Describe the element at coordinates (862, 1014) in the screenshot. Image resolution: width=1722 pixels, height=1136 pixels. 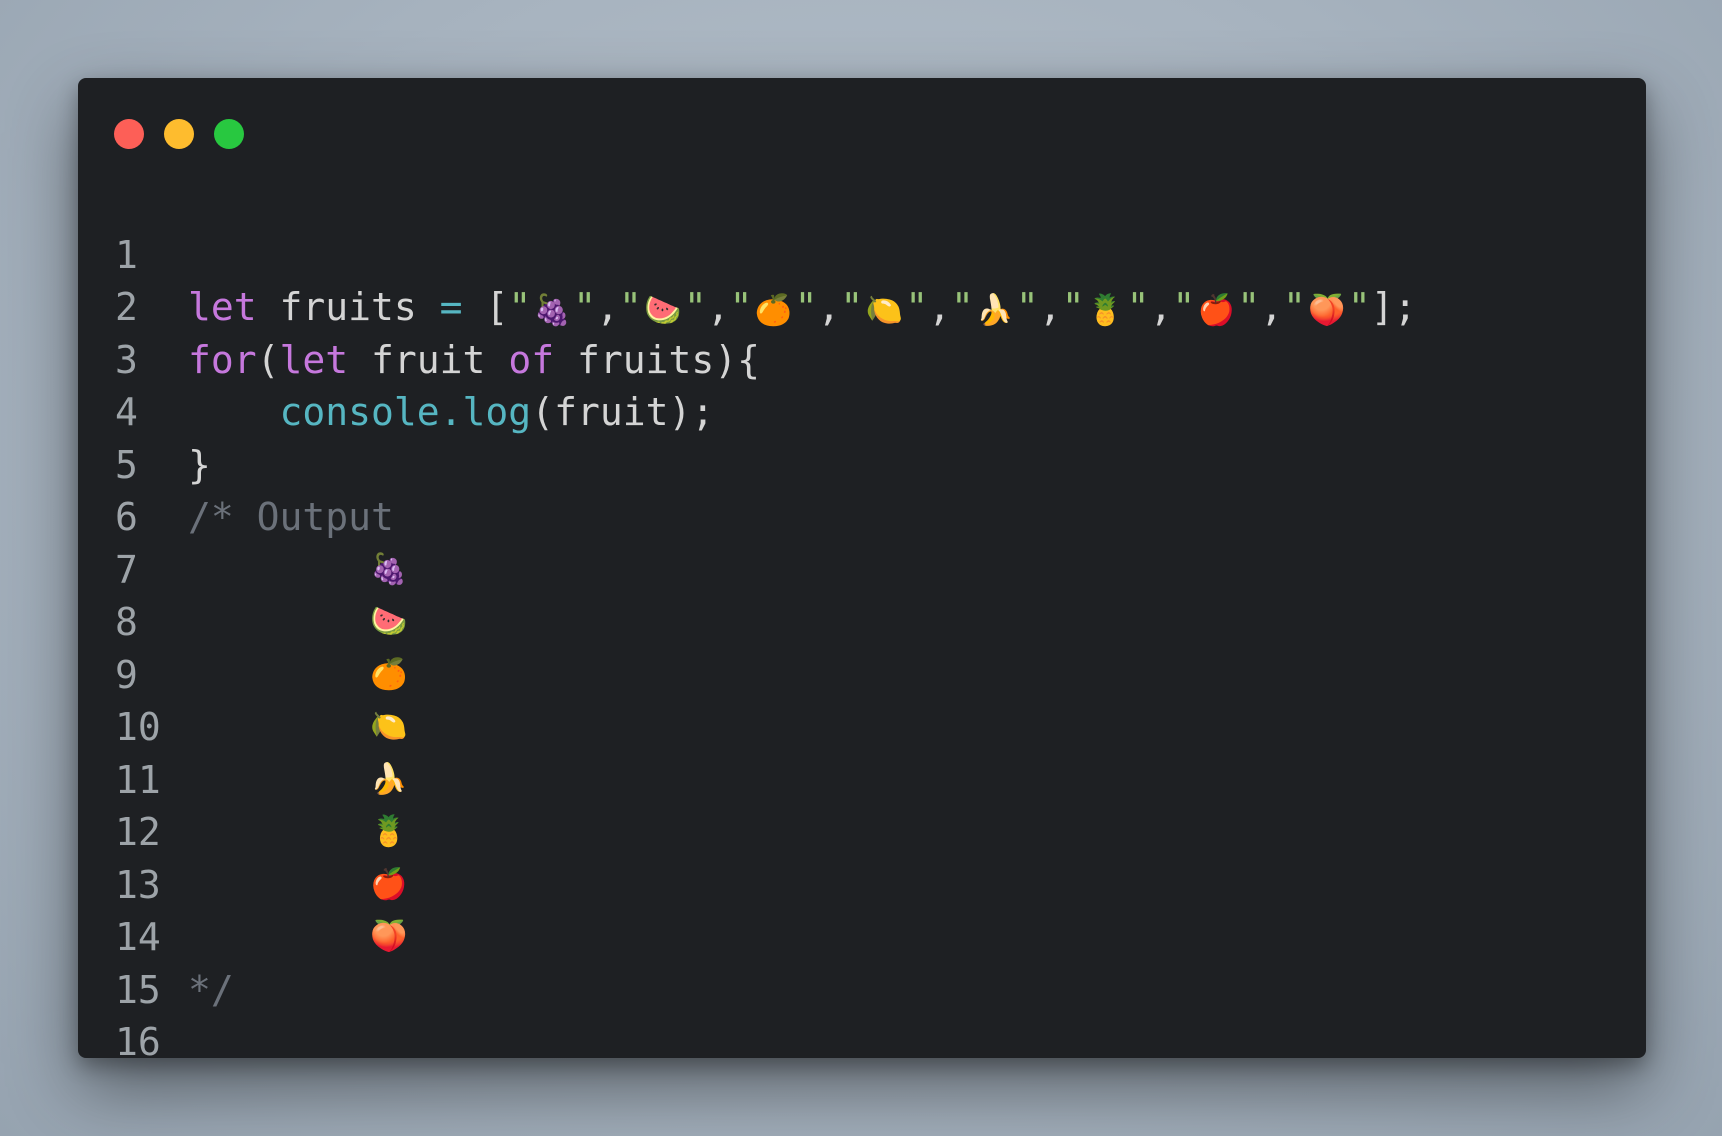
I see `code-line-16: 16` at that location.